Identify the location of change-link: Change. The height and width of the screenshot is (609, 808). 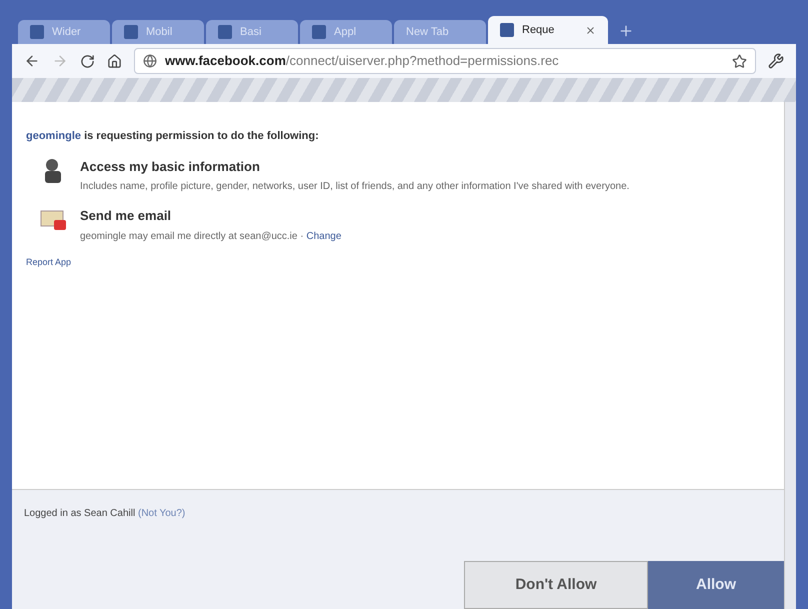
(324, 236).